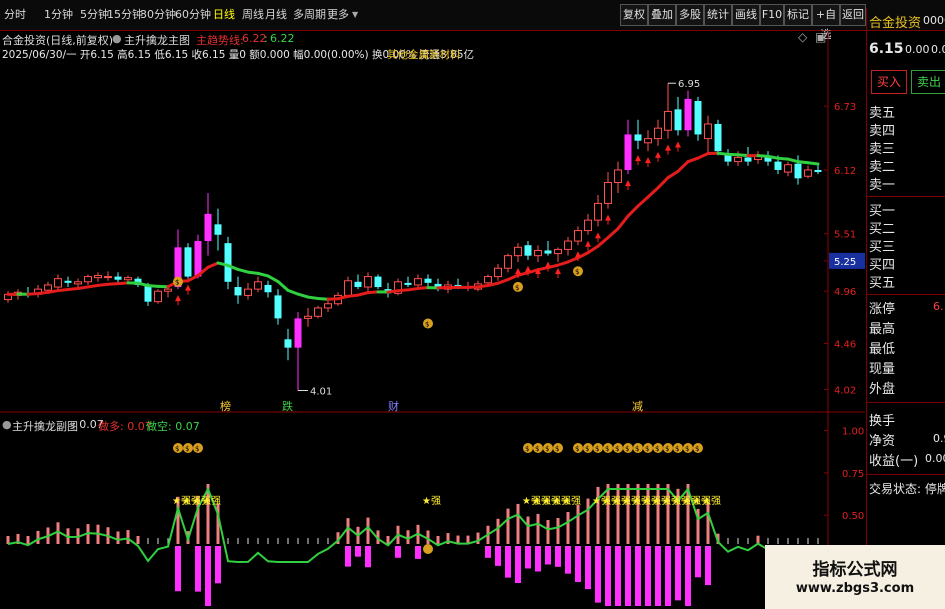 This screenshot has width=945, height=609. Describe the element at coordinates (718, 15) in the screenshot. I see `statistics-button: 统计` at that location.